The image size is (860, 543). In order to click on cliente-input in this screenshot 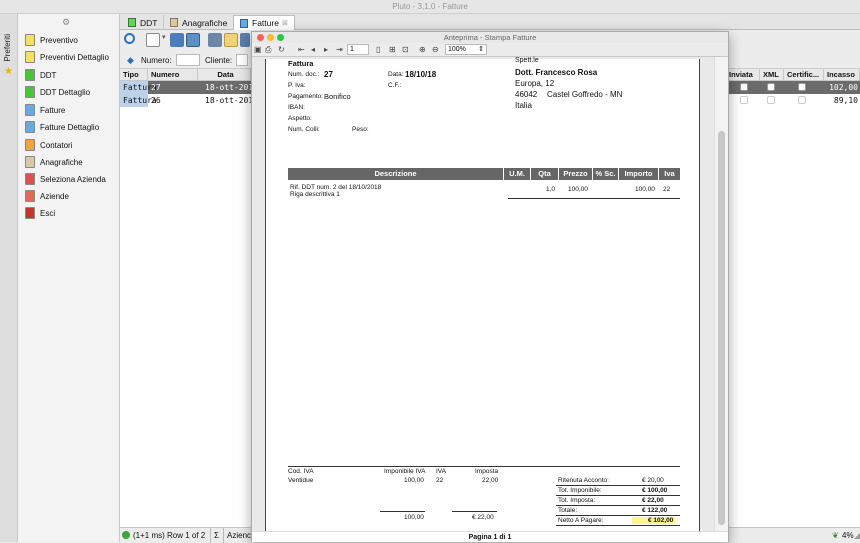, I will do `click(242, 60)`.